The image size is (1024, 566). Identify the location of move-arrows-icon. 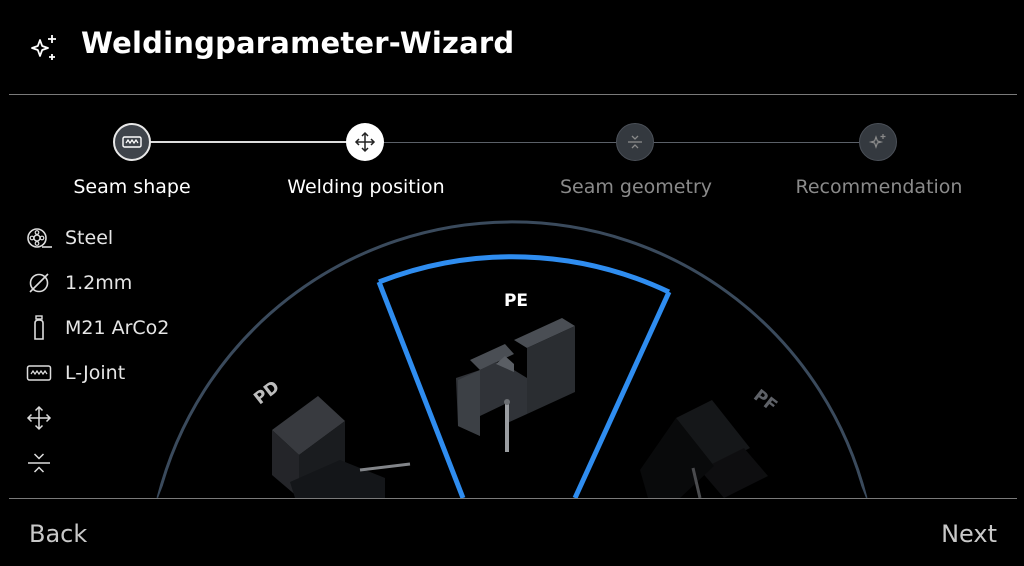
(39, 418).